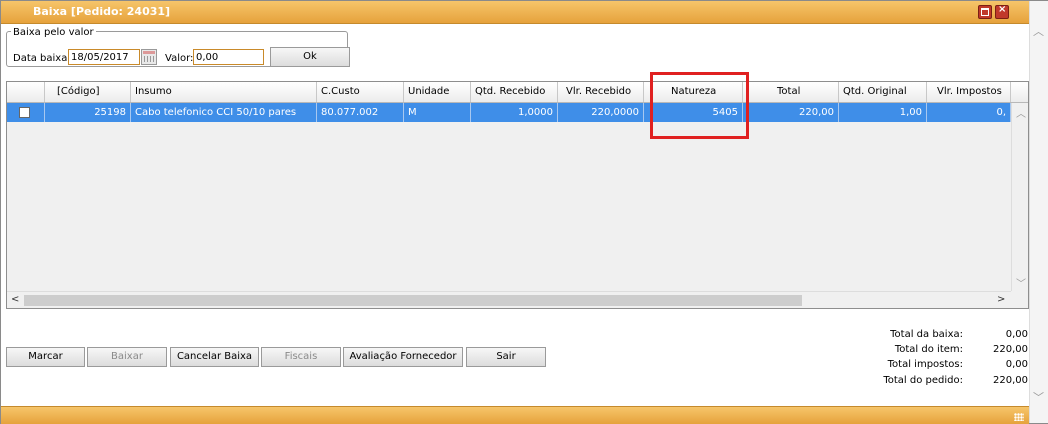 This screenshot has width=1048, height=424. What do you see at coordinates (45, 357) in the screenshot?
I see `marcar-button: Marcar` at bounding box center [45, 357].